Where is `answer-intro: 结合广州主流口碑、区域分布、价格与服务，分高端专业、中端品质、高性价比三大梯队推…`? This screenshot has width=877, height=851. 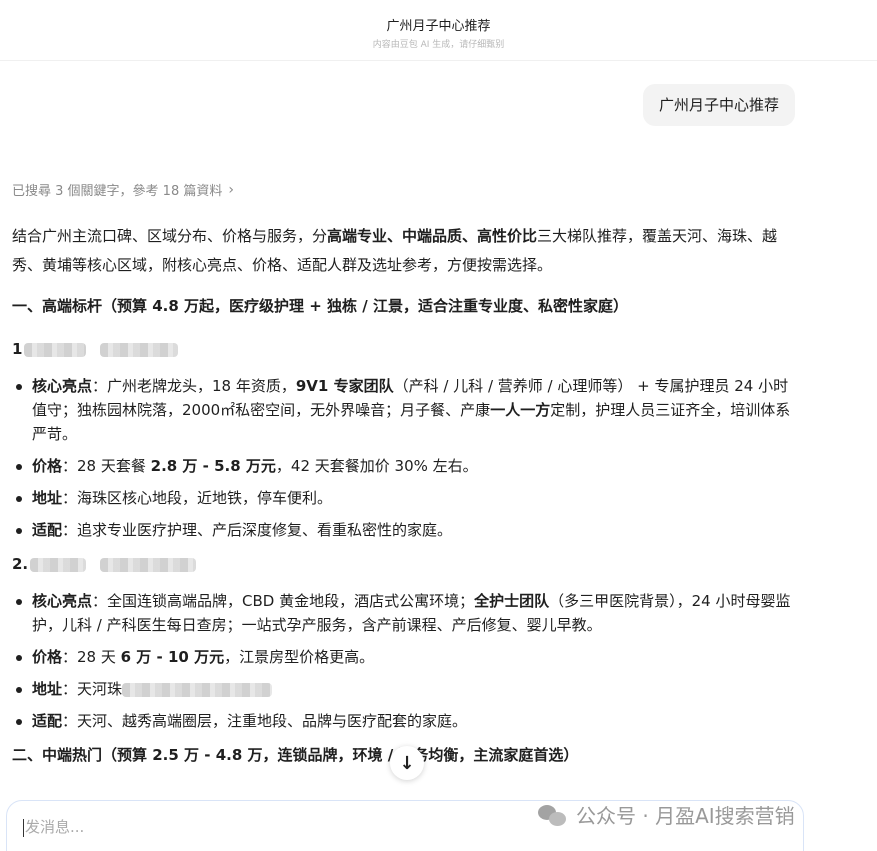 answer-intro: 结合广州主流口碑、区域分布、价格与服务，分高端专业、中端品质、高性价比三大梯队推… is located at coordinates (395, 250).